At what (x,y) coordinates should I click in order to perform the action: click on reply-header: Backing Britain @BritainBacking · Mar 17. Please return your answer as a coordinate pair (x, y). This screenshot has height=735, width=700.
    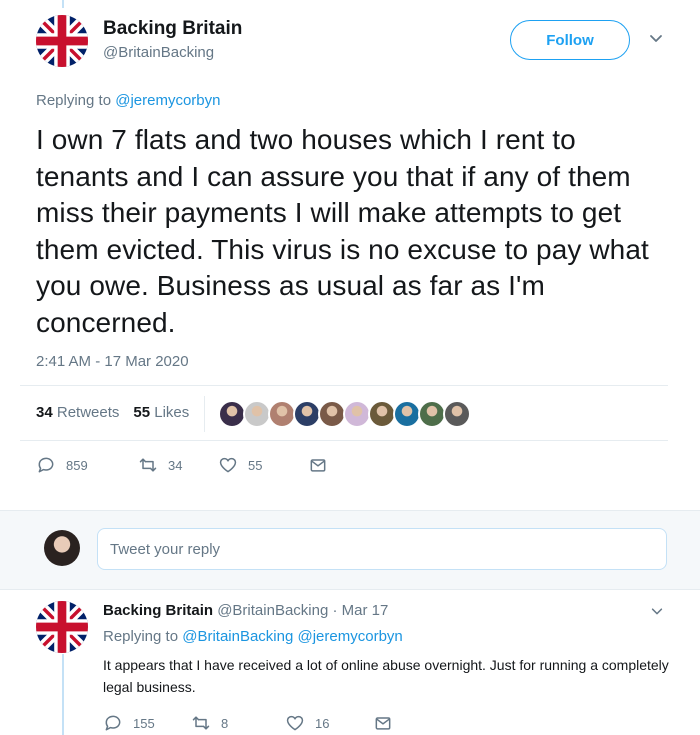
    Looking at the image, I should click on (245, 610).